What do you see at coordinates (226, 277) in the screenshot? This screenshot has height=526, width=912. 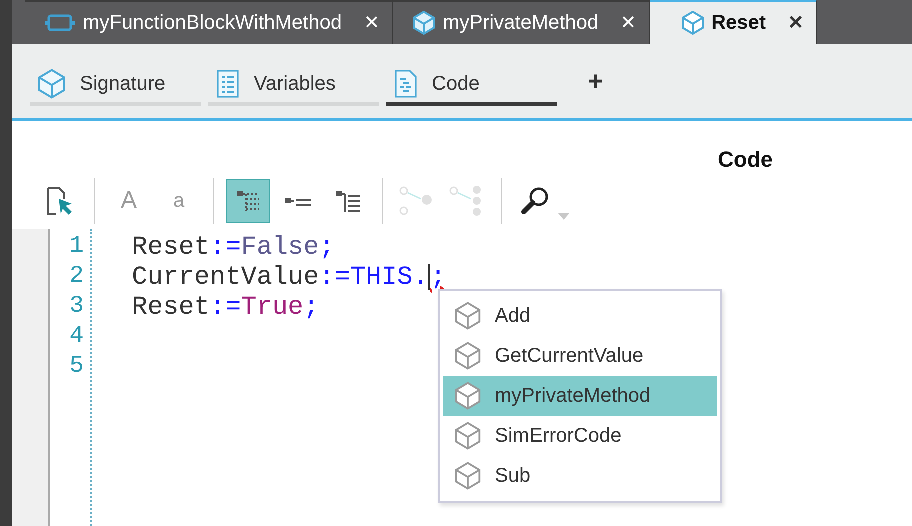 I see `code-token: CurrentValue` at bounding box center [226, 277].